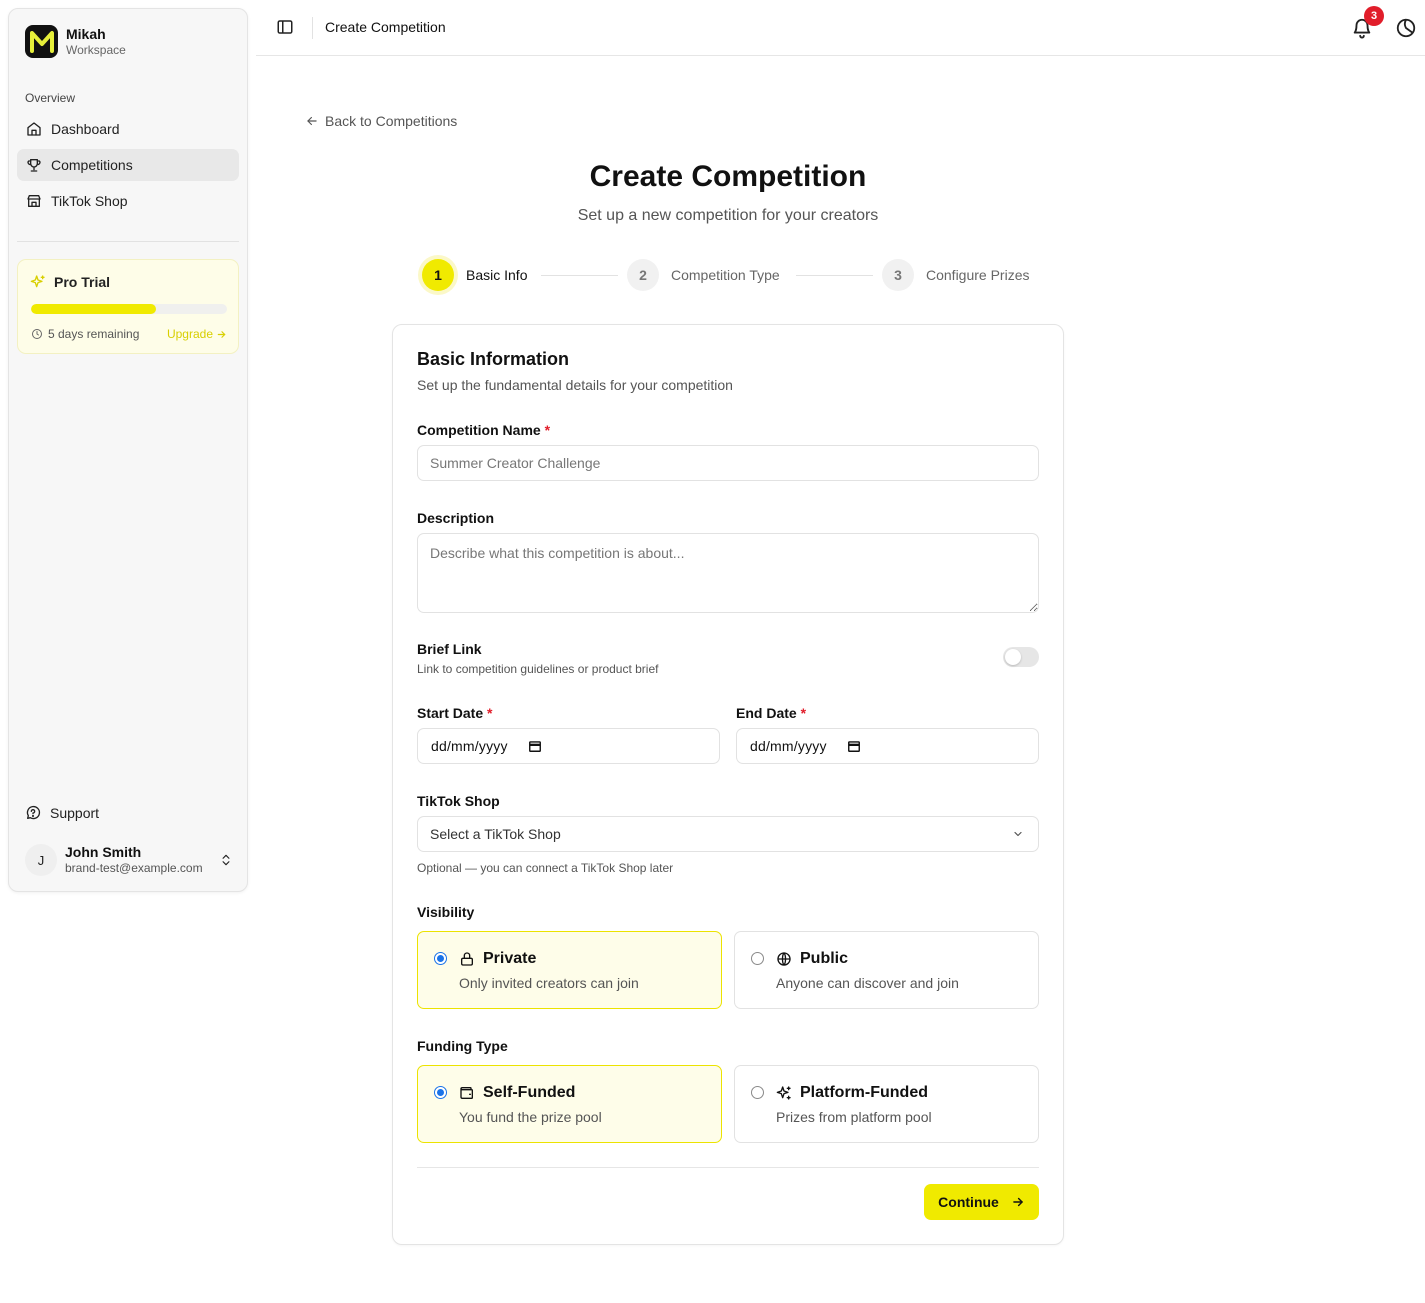  Describe the element at coordinates (569, 970) in the screenshot. I see `visibility-option-private: Private Only invited creators can join` at that location.